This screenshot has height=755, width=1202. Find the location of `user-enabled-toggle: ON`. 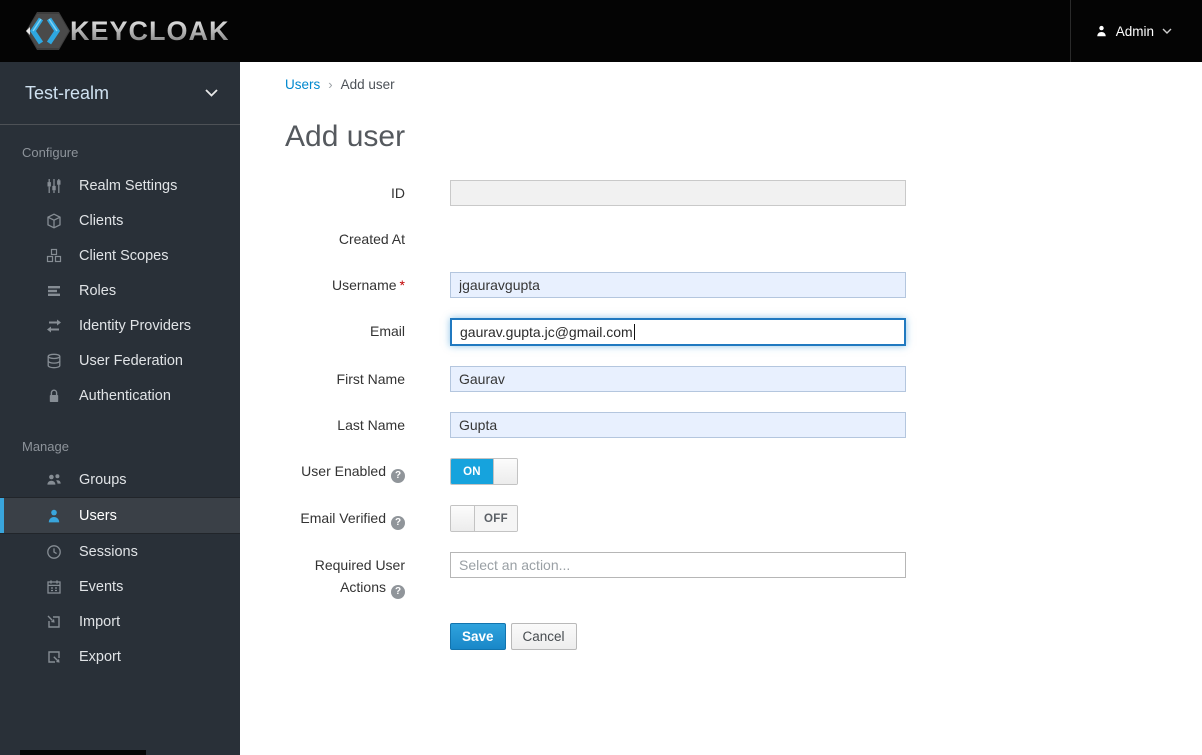

user-enabled-toggle: ON is located at coordinates (484, 471).